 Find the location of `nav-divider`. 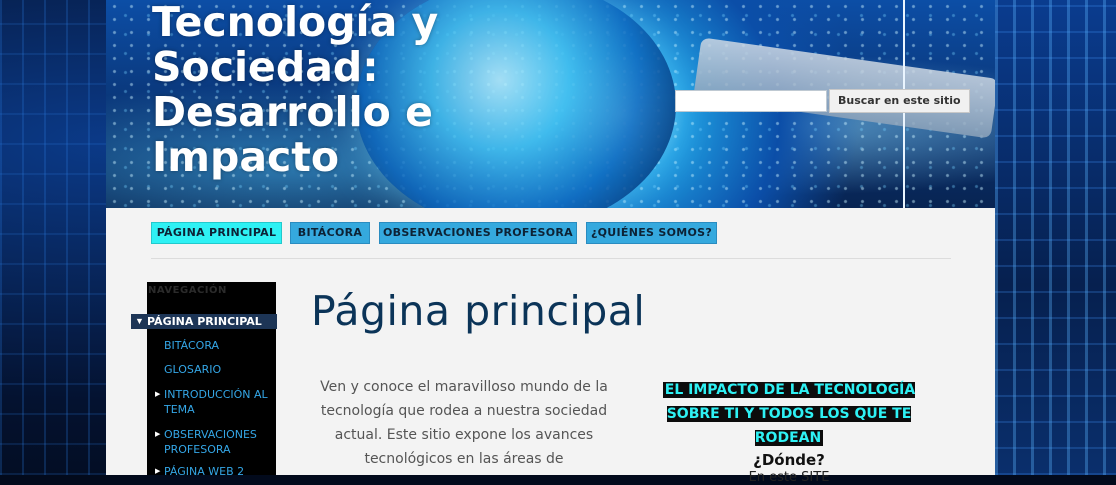

nav-divider is located at coordinates (551, 258).